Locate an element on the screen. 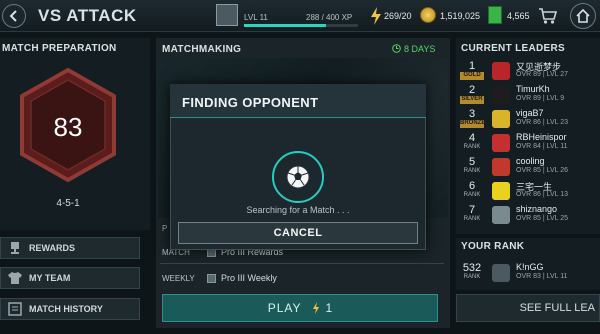  leader-rank-sub: SILVER is located at coordinates (472, 100).